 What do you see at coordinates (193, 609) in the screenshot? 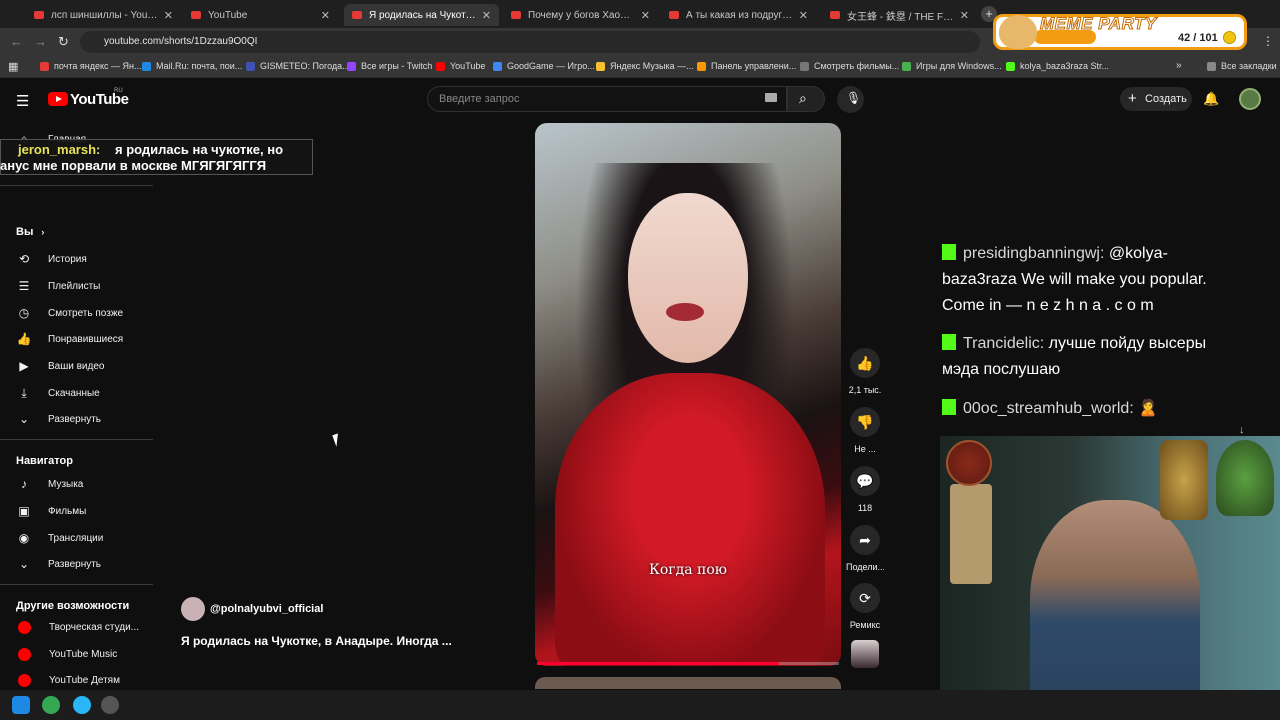
I see `channel-avatar` at bounding box center [193, 609].